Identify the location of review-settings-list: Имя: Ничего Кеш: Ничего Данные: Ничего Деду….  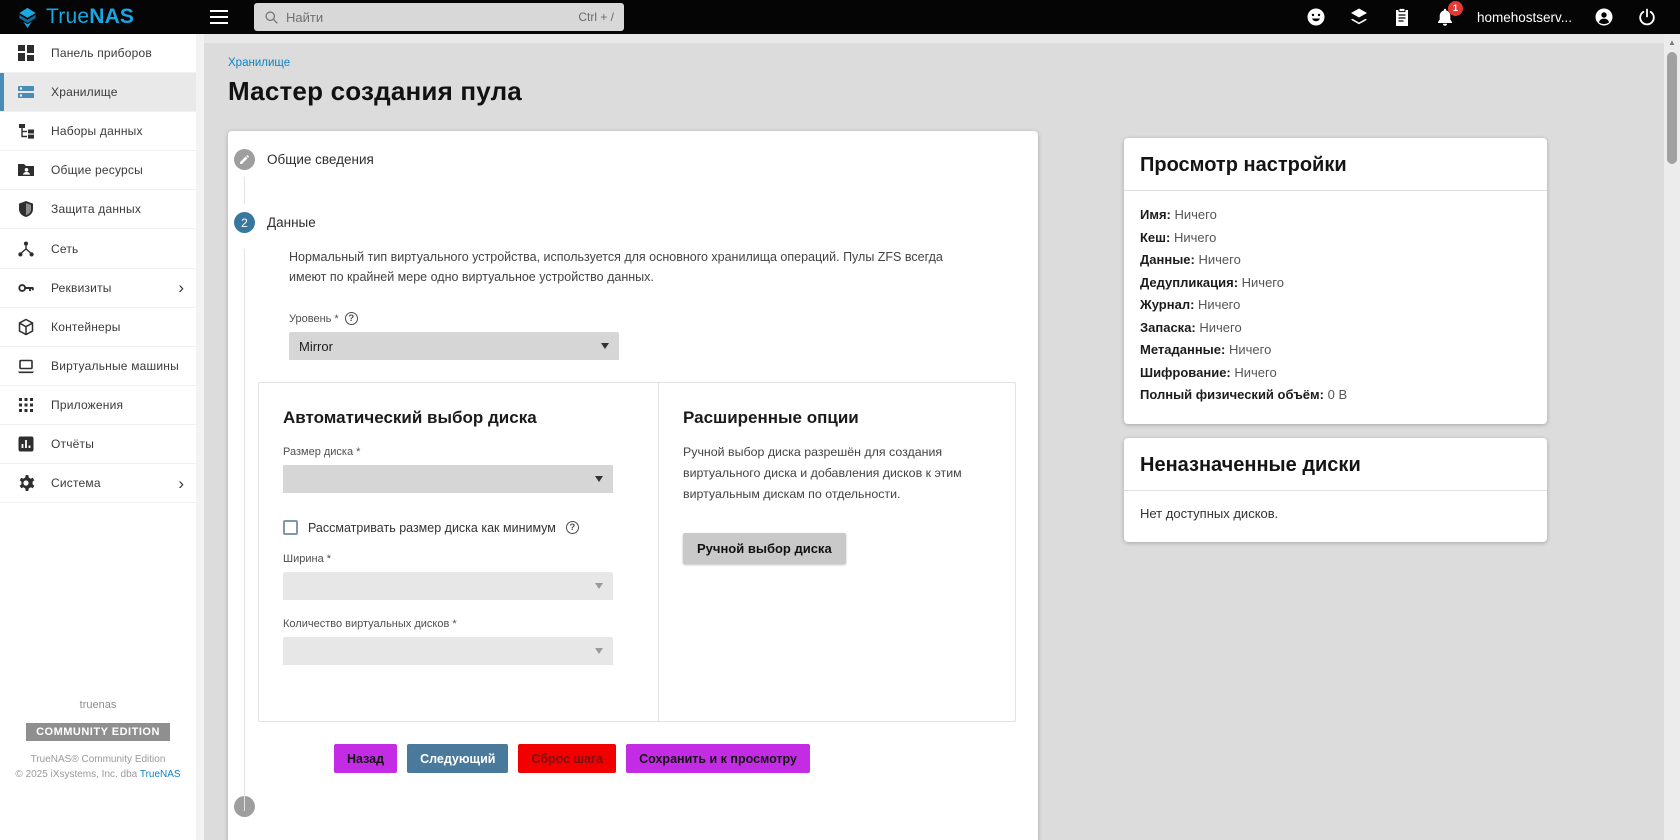
(1335, 307).